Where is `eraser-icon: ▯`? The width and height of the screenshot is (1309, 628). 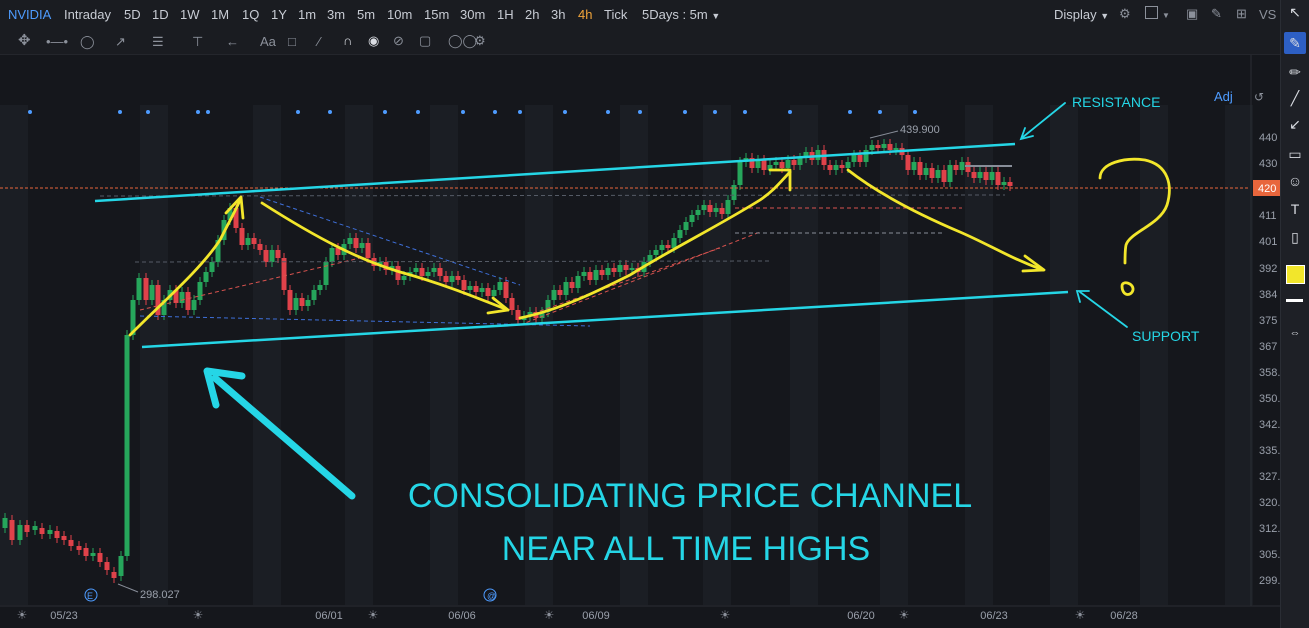
eraser-icon: ▯ is located at coordinates (1295, 237).